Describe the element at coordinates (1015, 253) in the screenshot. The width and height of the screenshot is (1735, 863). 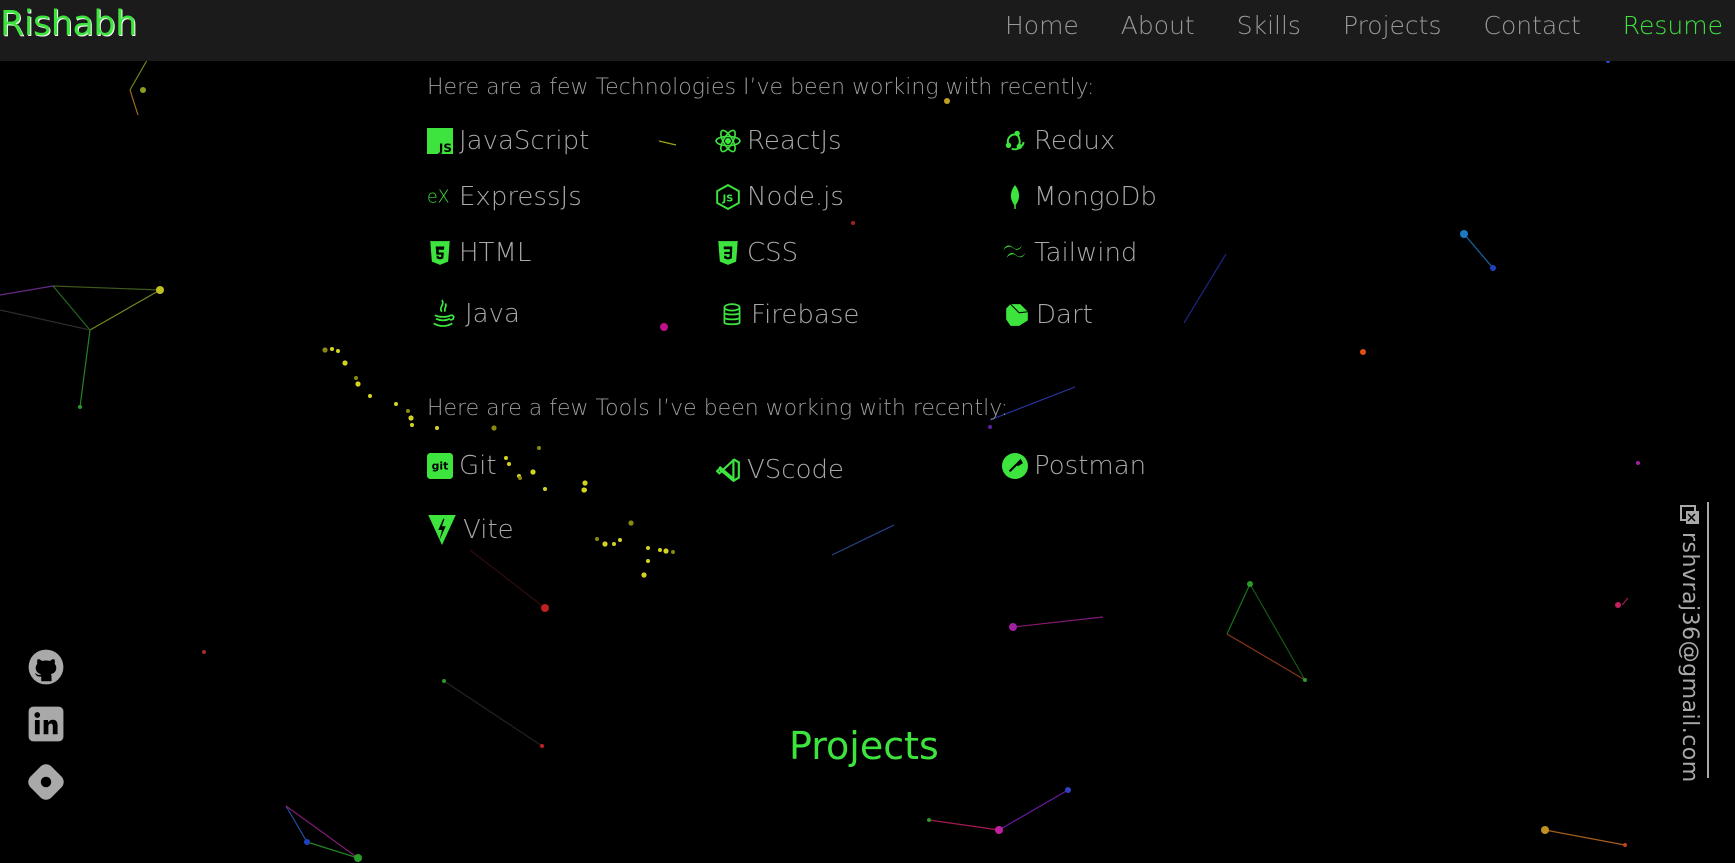
I see `tailwind-icon` at that location.